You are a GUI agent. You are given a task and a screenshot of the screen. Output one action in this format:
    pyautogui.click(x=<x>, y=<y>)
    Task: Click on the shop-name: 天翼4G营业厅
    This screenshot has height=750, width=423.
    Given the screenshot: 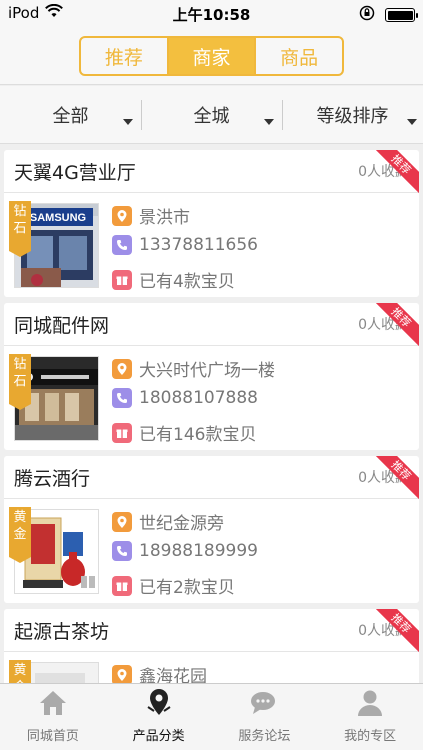 What is the action you would take?
    pyautogui.click(x=75, y=172)
    